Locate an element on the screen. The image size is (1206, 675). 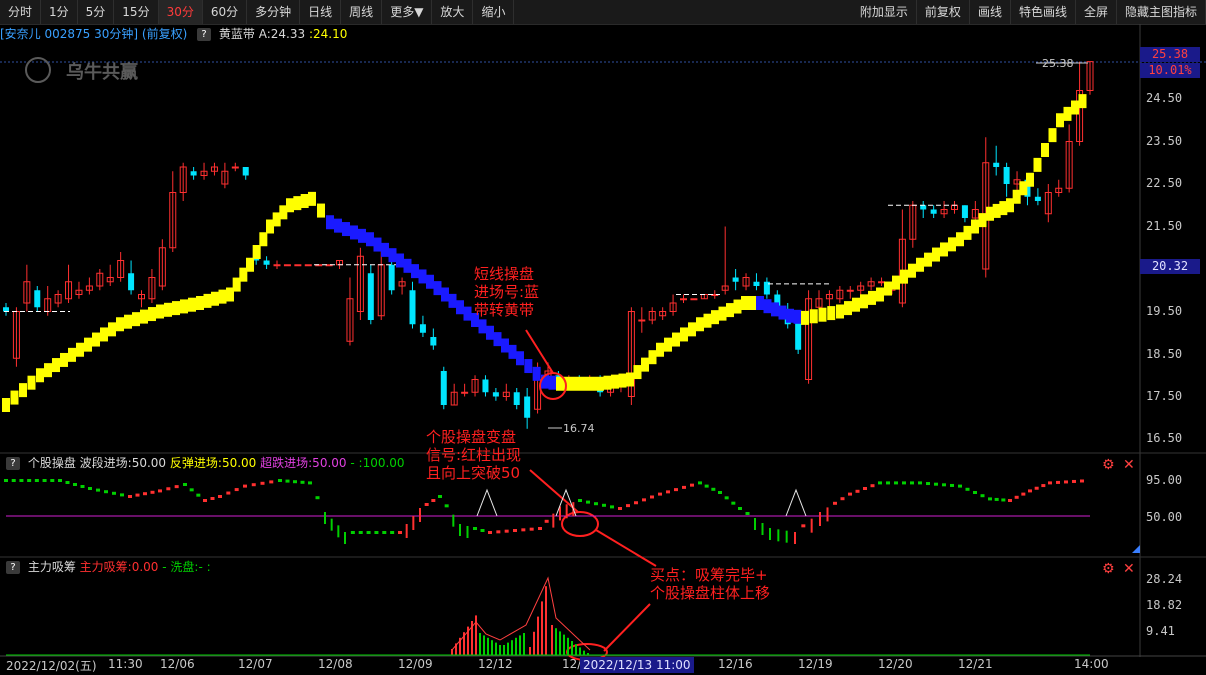
time-axis-label: 12/07 is located at coordinates (255, 664).